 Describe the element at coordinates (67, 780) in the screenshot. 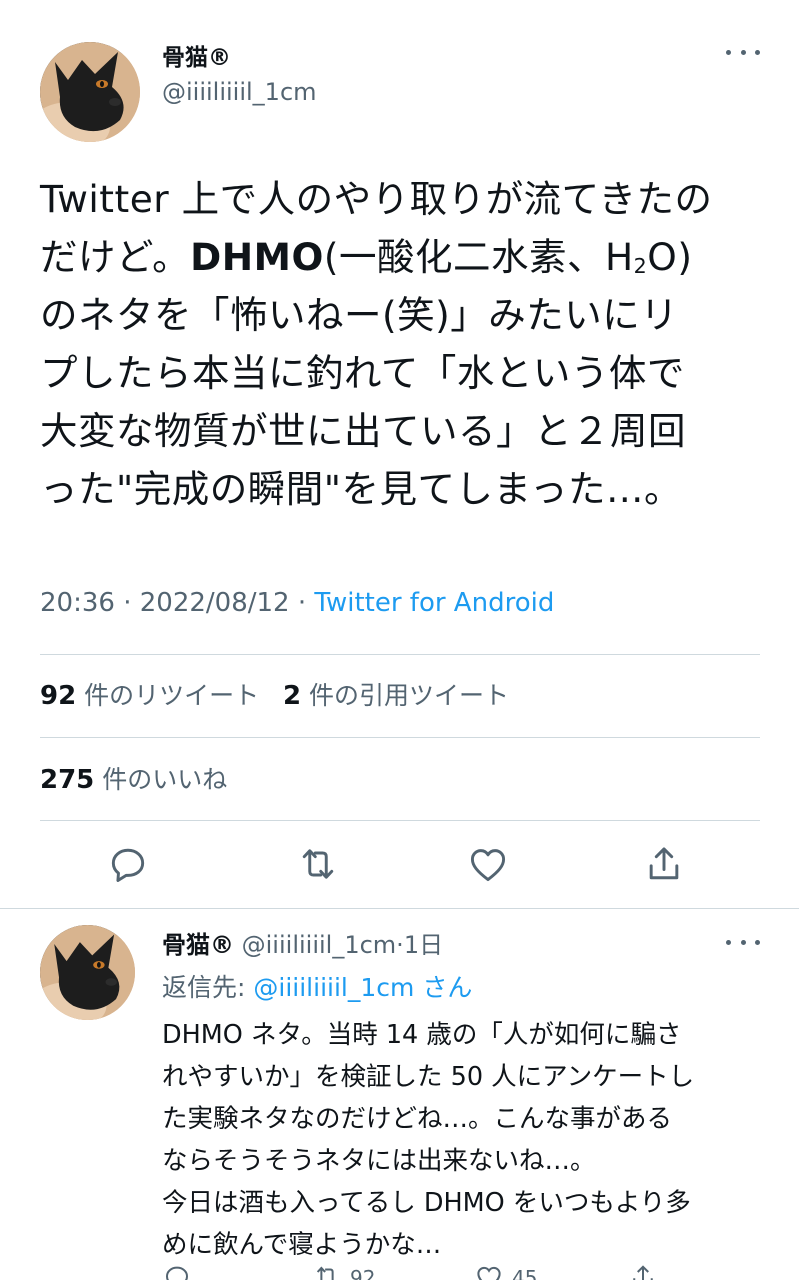

I see `like-count: 275` at that location.